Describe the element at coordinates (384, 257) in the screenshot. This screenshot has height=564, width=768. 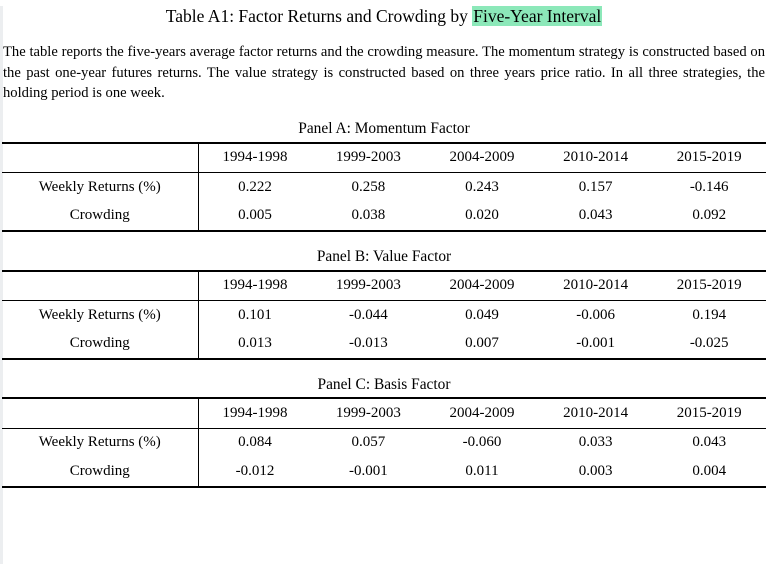
I see `panel-title: Panel B: Value Factor` at that location.